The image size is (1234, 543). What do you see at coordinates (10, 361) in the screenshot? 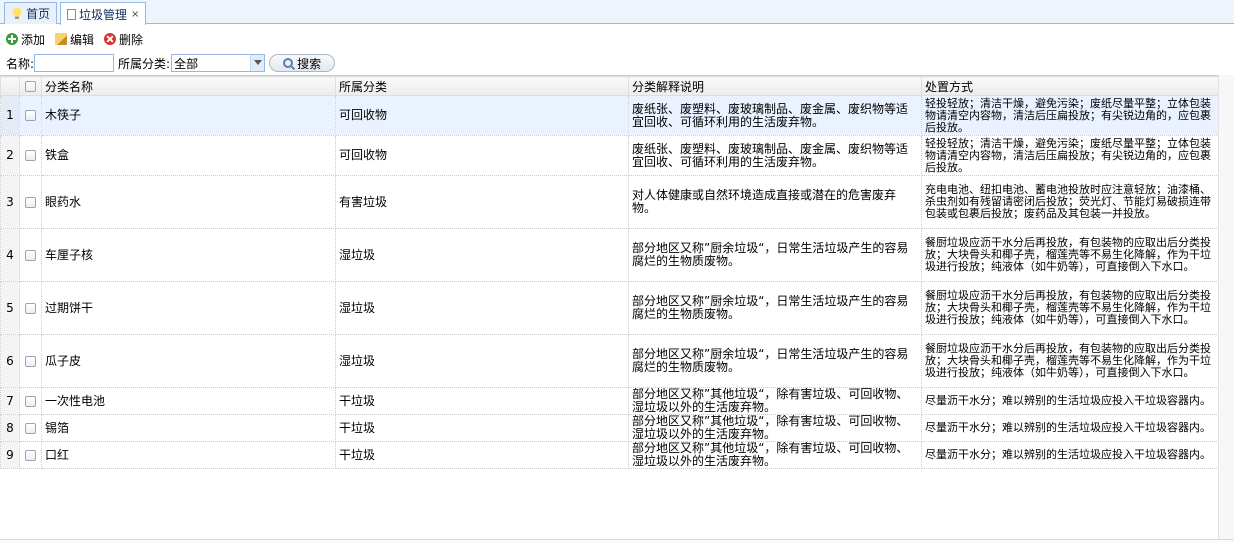
I see `row-number: 6` at bounding box center [10, 361].